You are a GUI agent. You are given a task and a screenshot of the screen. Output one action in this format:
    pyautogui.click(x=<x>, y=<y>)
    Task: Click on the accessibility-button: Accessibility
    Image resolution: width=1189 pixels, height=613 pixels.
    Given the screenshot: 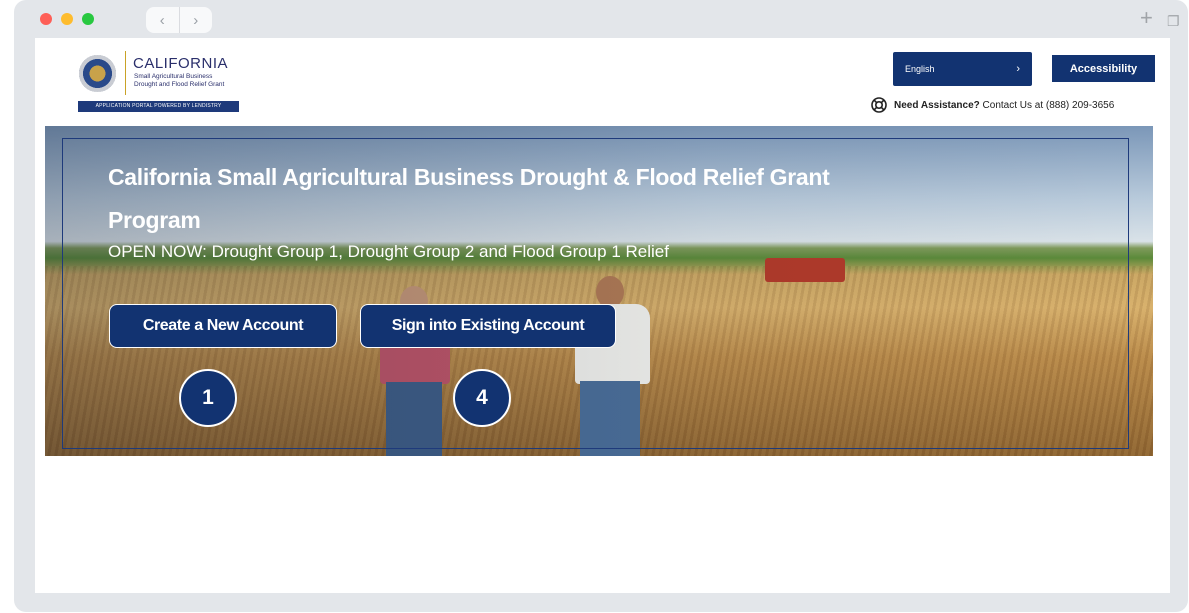 What is the action you would take?
    pyautogui.click(x=1103, y=68)
    